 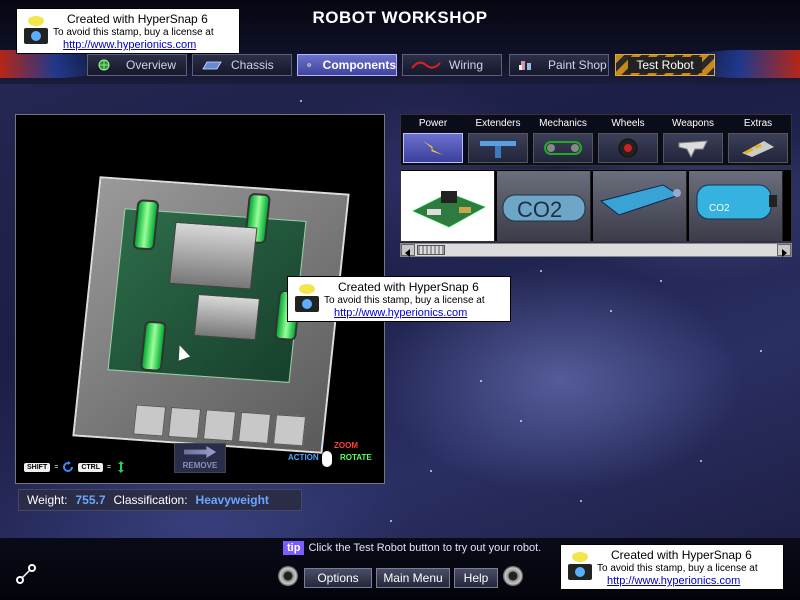 I want to click on category-label: Extras, so click(x=758, y=123).